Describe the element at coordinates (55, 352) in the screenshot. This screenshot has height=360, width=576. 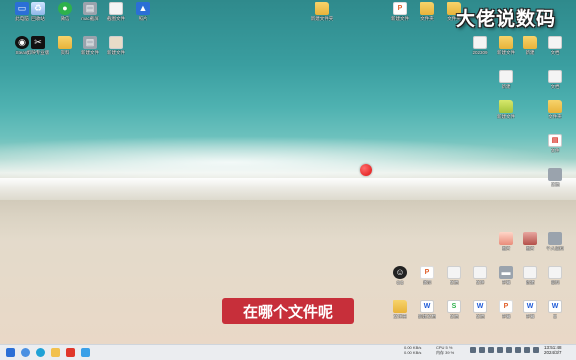
I see `file-explorer-icon` at that location.